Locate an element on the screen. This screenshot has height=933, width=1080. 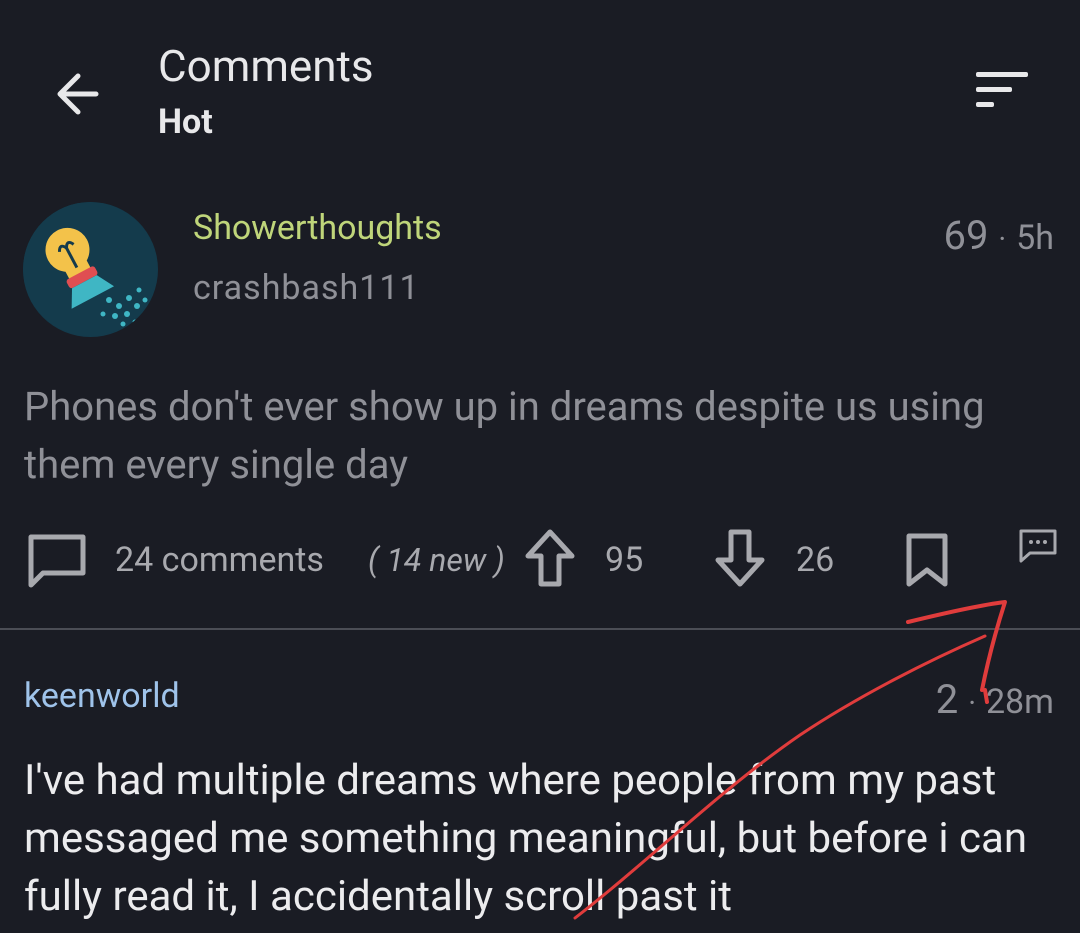
post-author: crashbash111 is located at coordinates (306, 288).